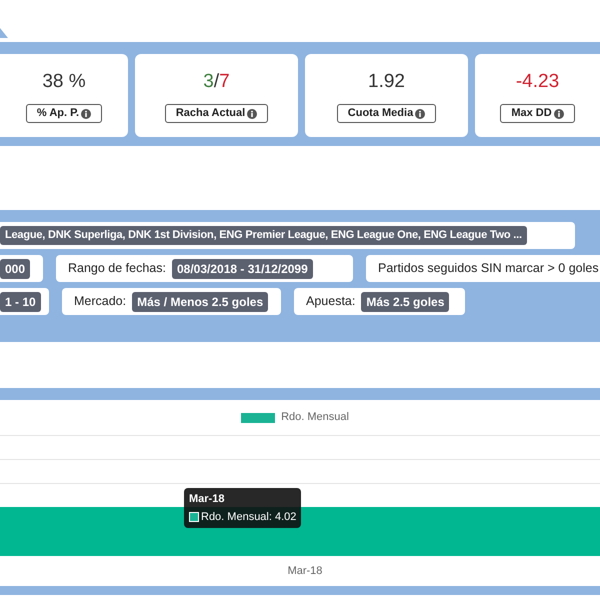 The width and height of the screenshot is (600, 600). I want to click on stat-label-button: Cuota Media, so click(386, 113).